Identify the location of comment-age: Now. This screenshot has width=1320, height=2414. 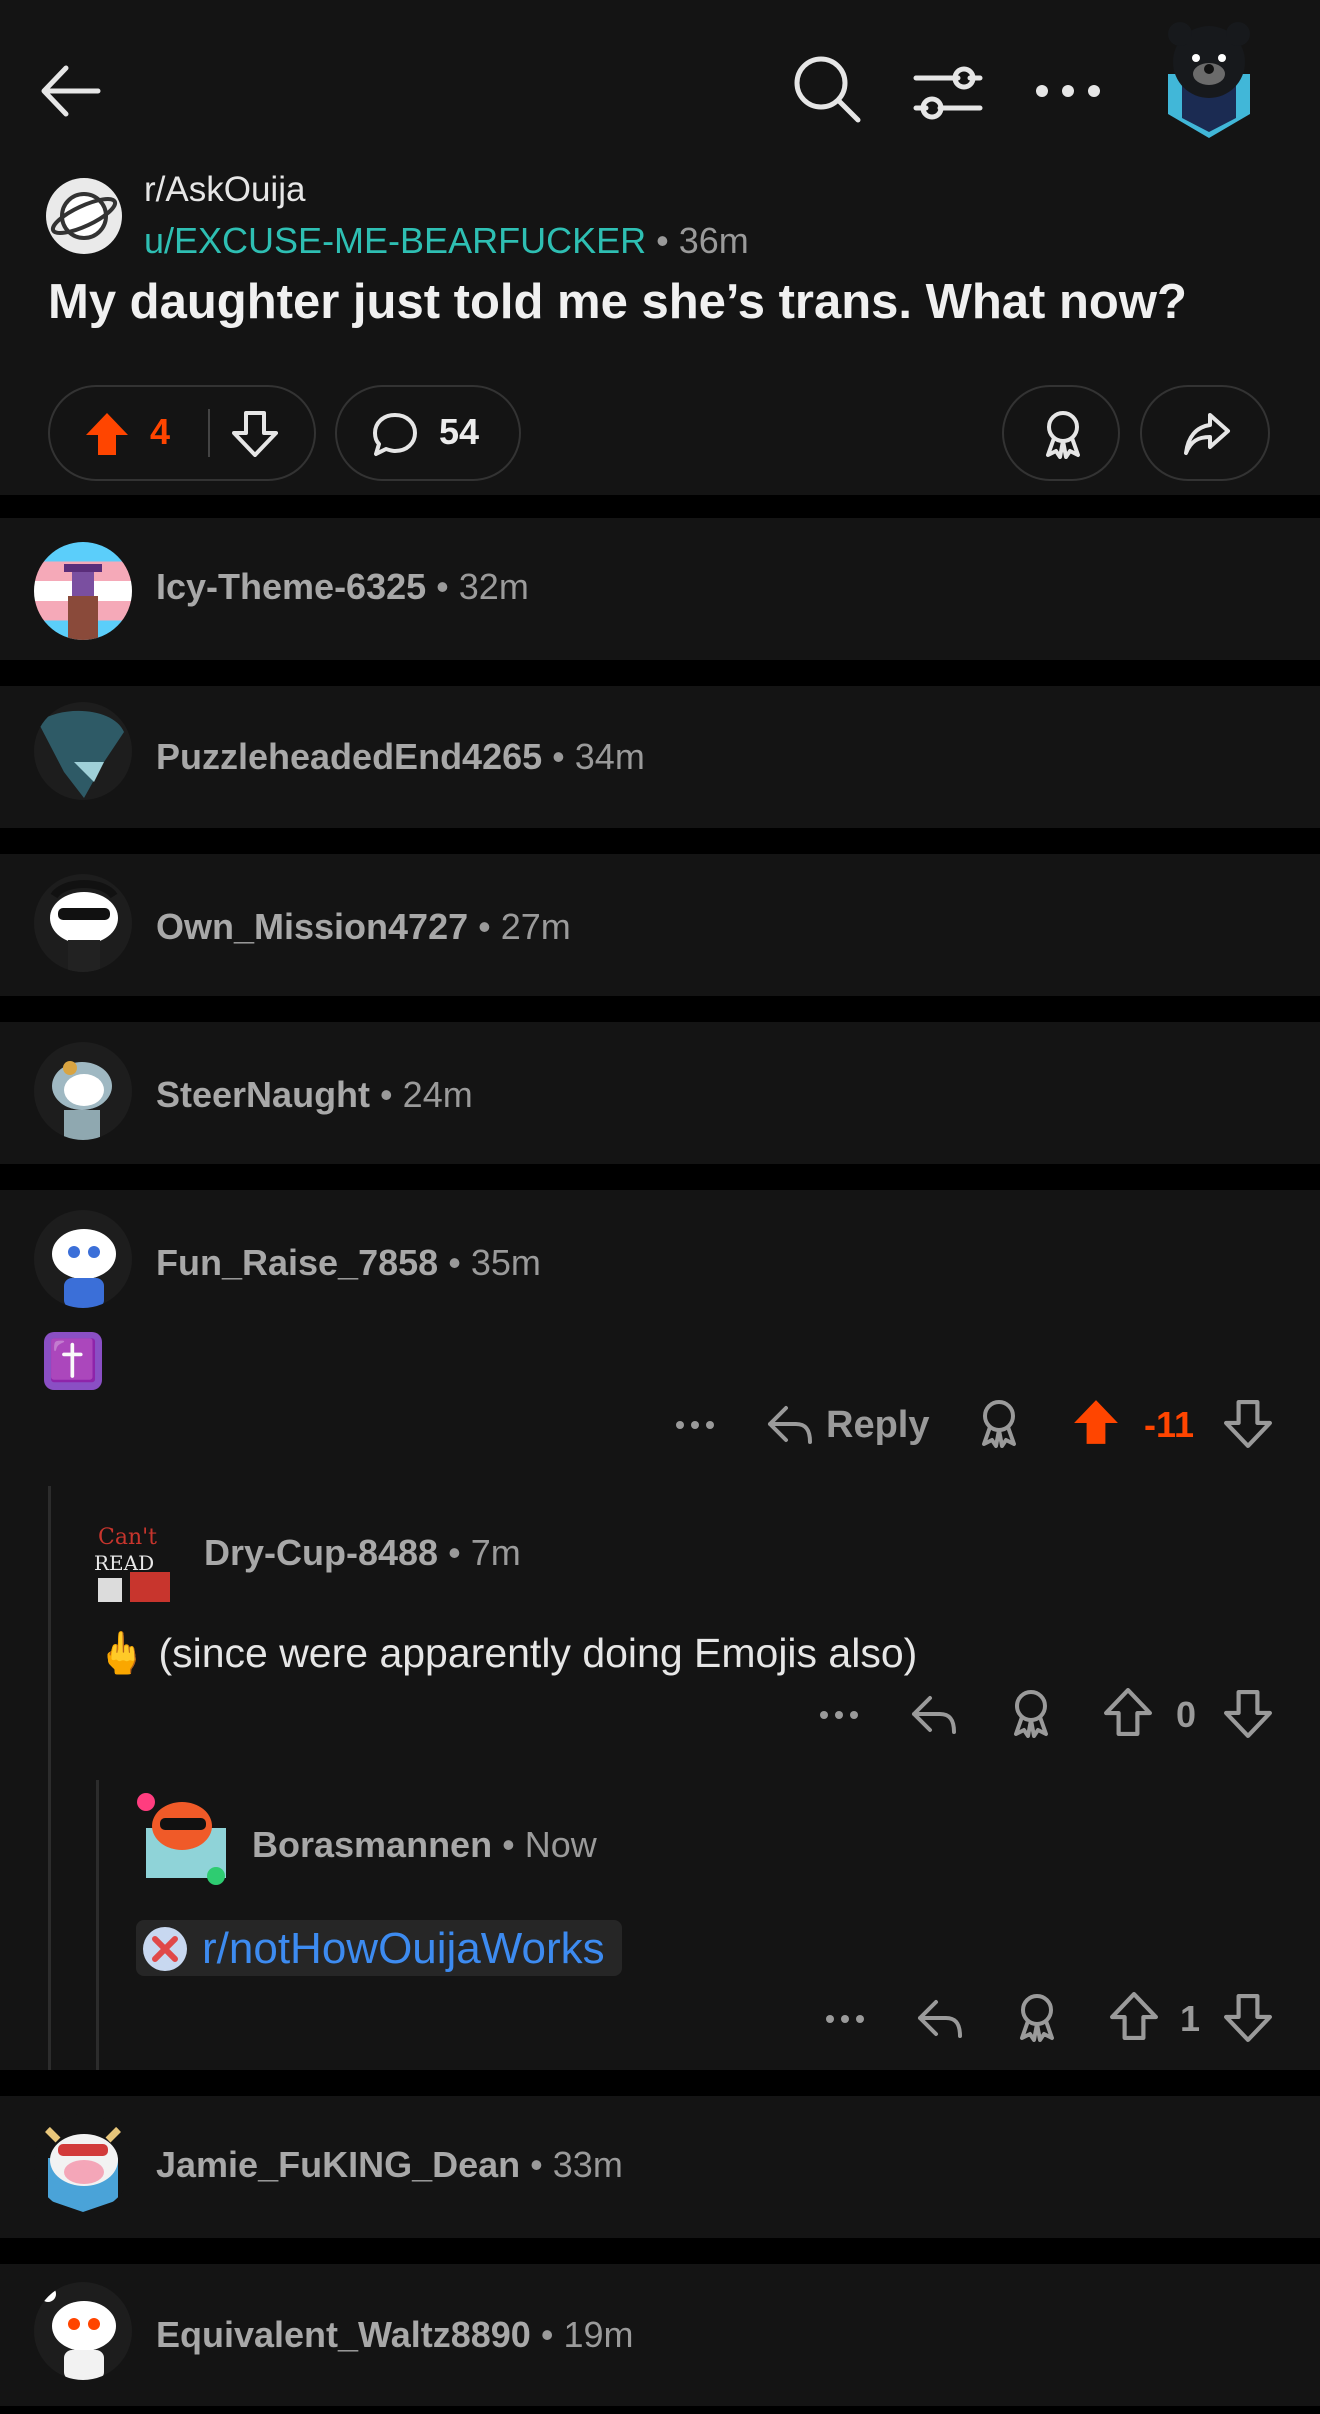
(560, 1844).